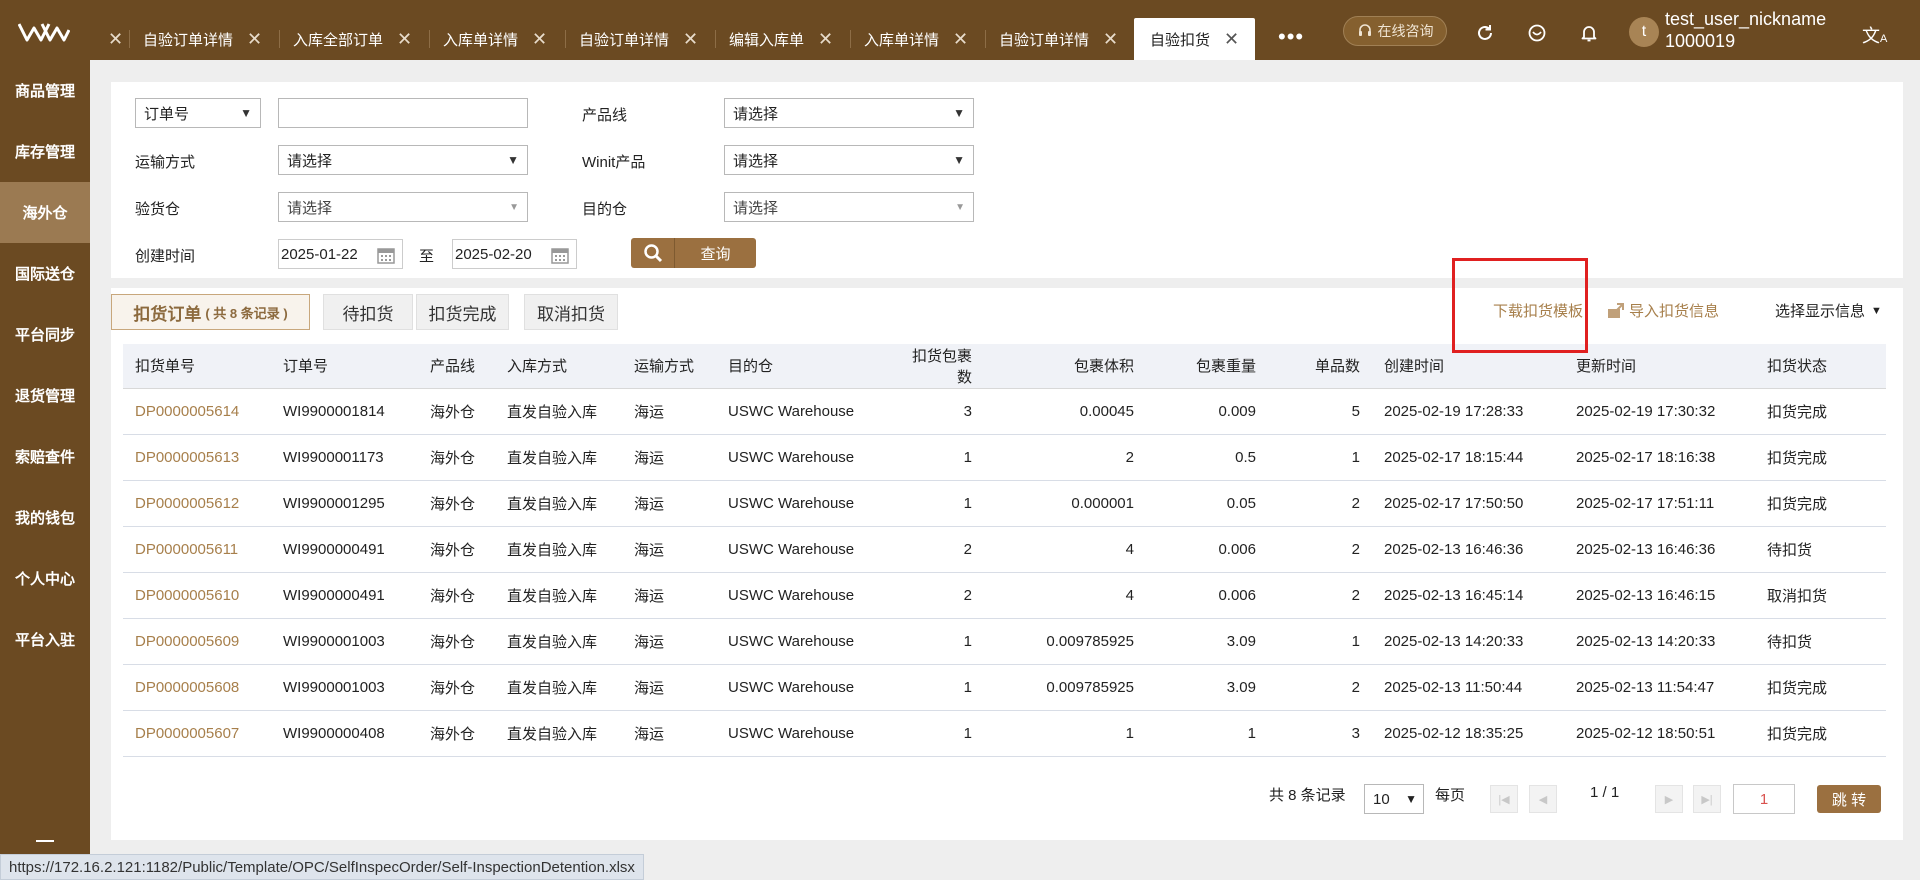 This screenshot has width=1920, height=880. I want to click on sidebar-item-international-delivery: 国际送仓, so click(45, 273).